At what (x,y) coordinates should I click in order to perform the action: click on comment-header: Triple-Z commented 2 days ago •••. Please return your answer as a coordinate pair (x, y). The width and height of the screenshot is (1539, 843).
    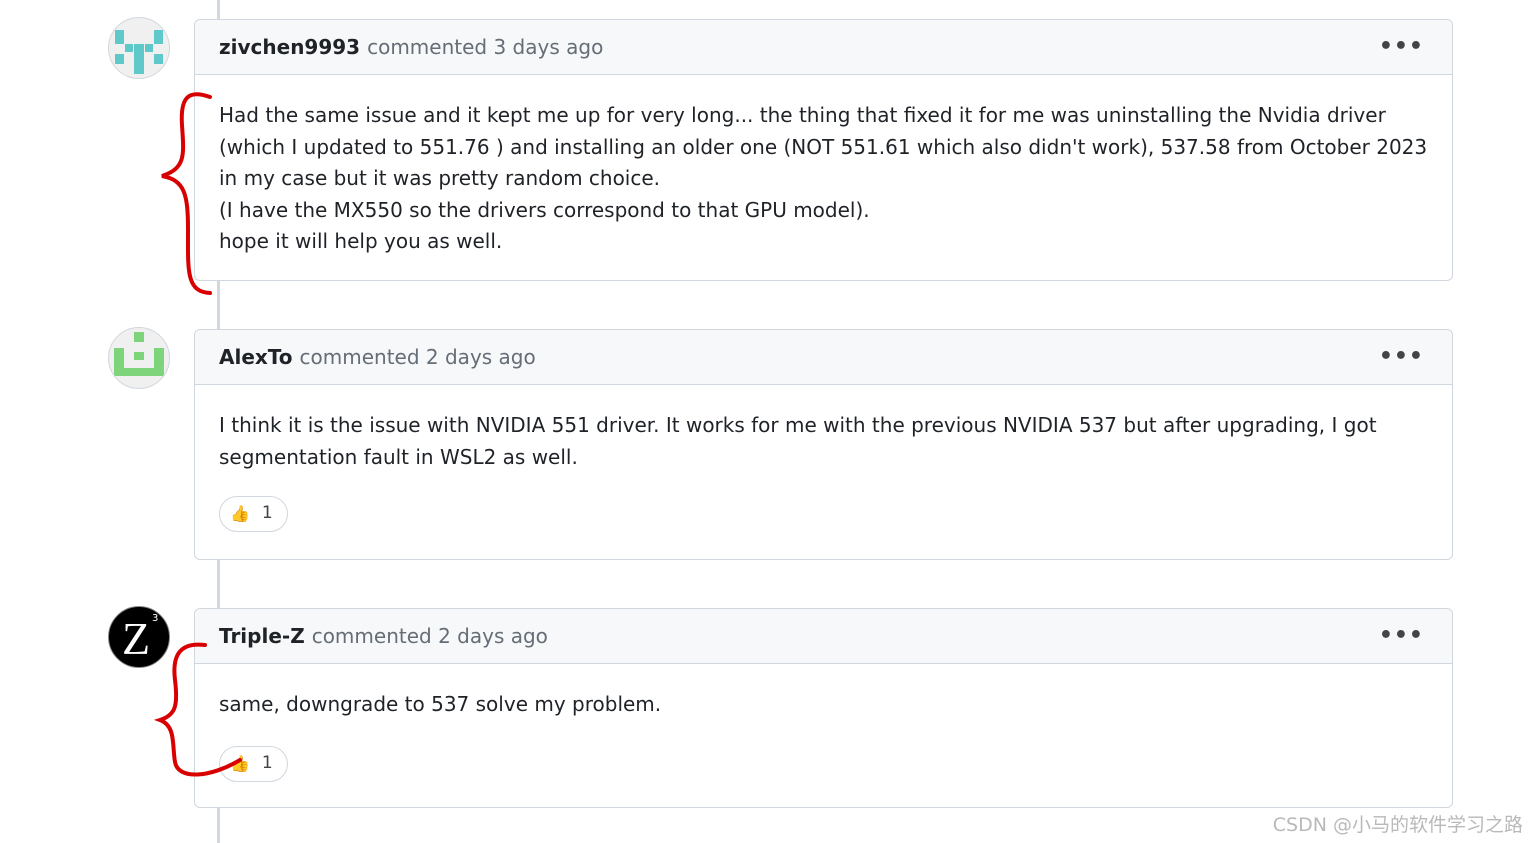
    Looking at the image, I should click on (823, 636).